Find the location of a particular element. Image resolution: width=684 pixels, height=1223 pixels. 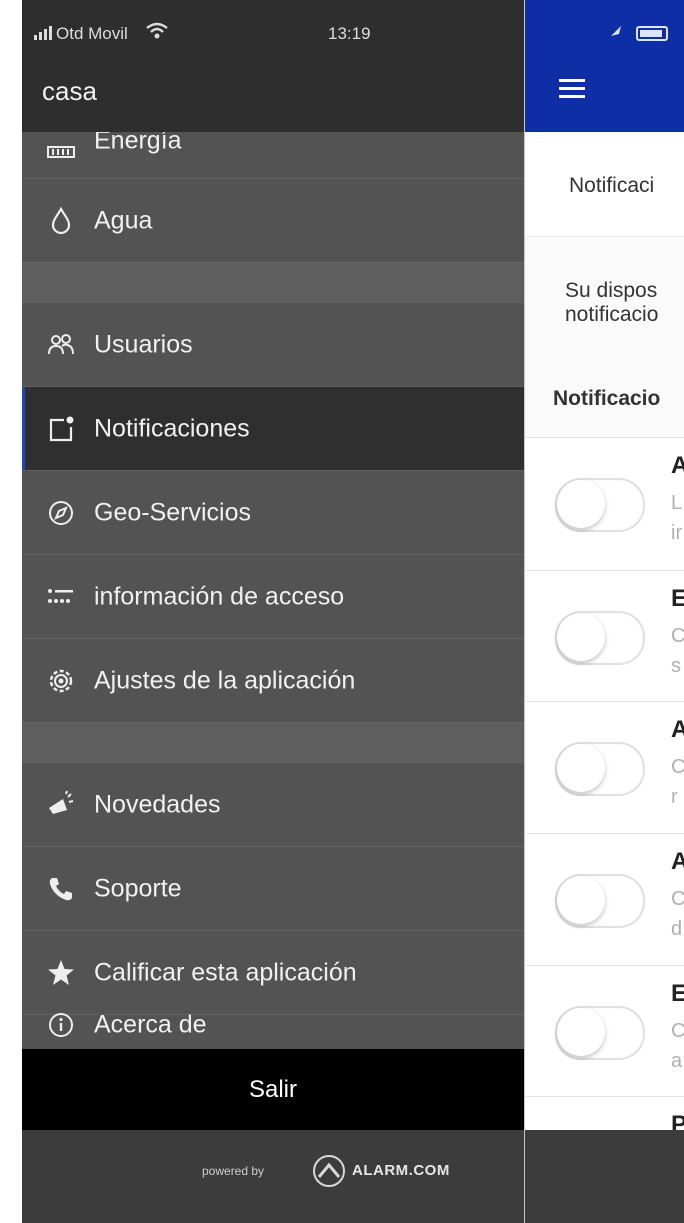

menu-item-label: Agua is located at coordinates (123, 220).